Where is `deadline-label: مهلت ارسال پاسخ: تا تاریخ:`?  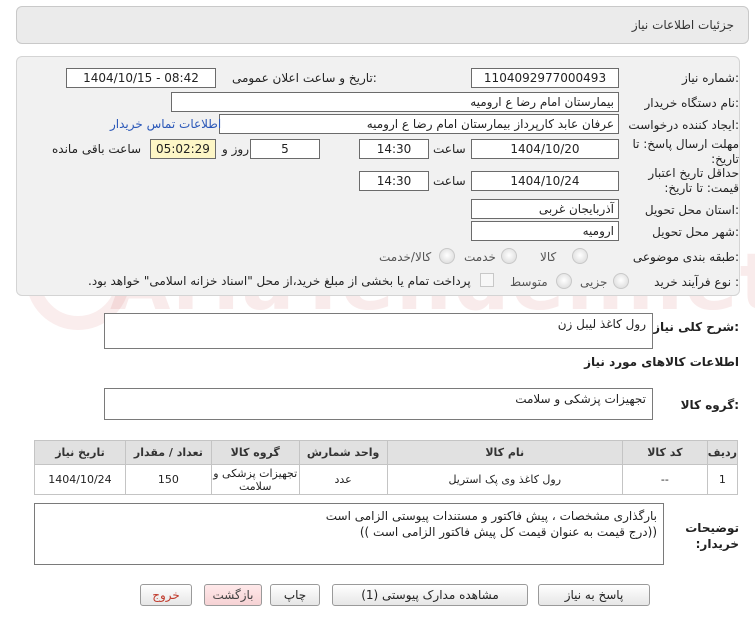 deadline-label: مهلت ارسال پاسخ: تا تاریخ: is located at coordinates (685, 151).